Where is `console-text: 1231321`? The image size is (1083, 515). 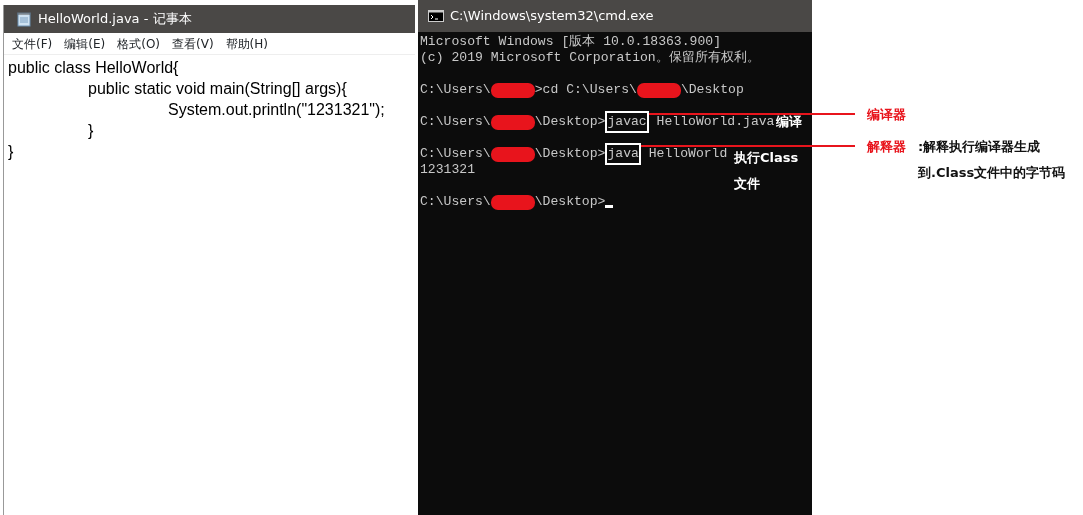
console-text: 1231321 is located at coordinates (447, 170).